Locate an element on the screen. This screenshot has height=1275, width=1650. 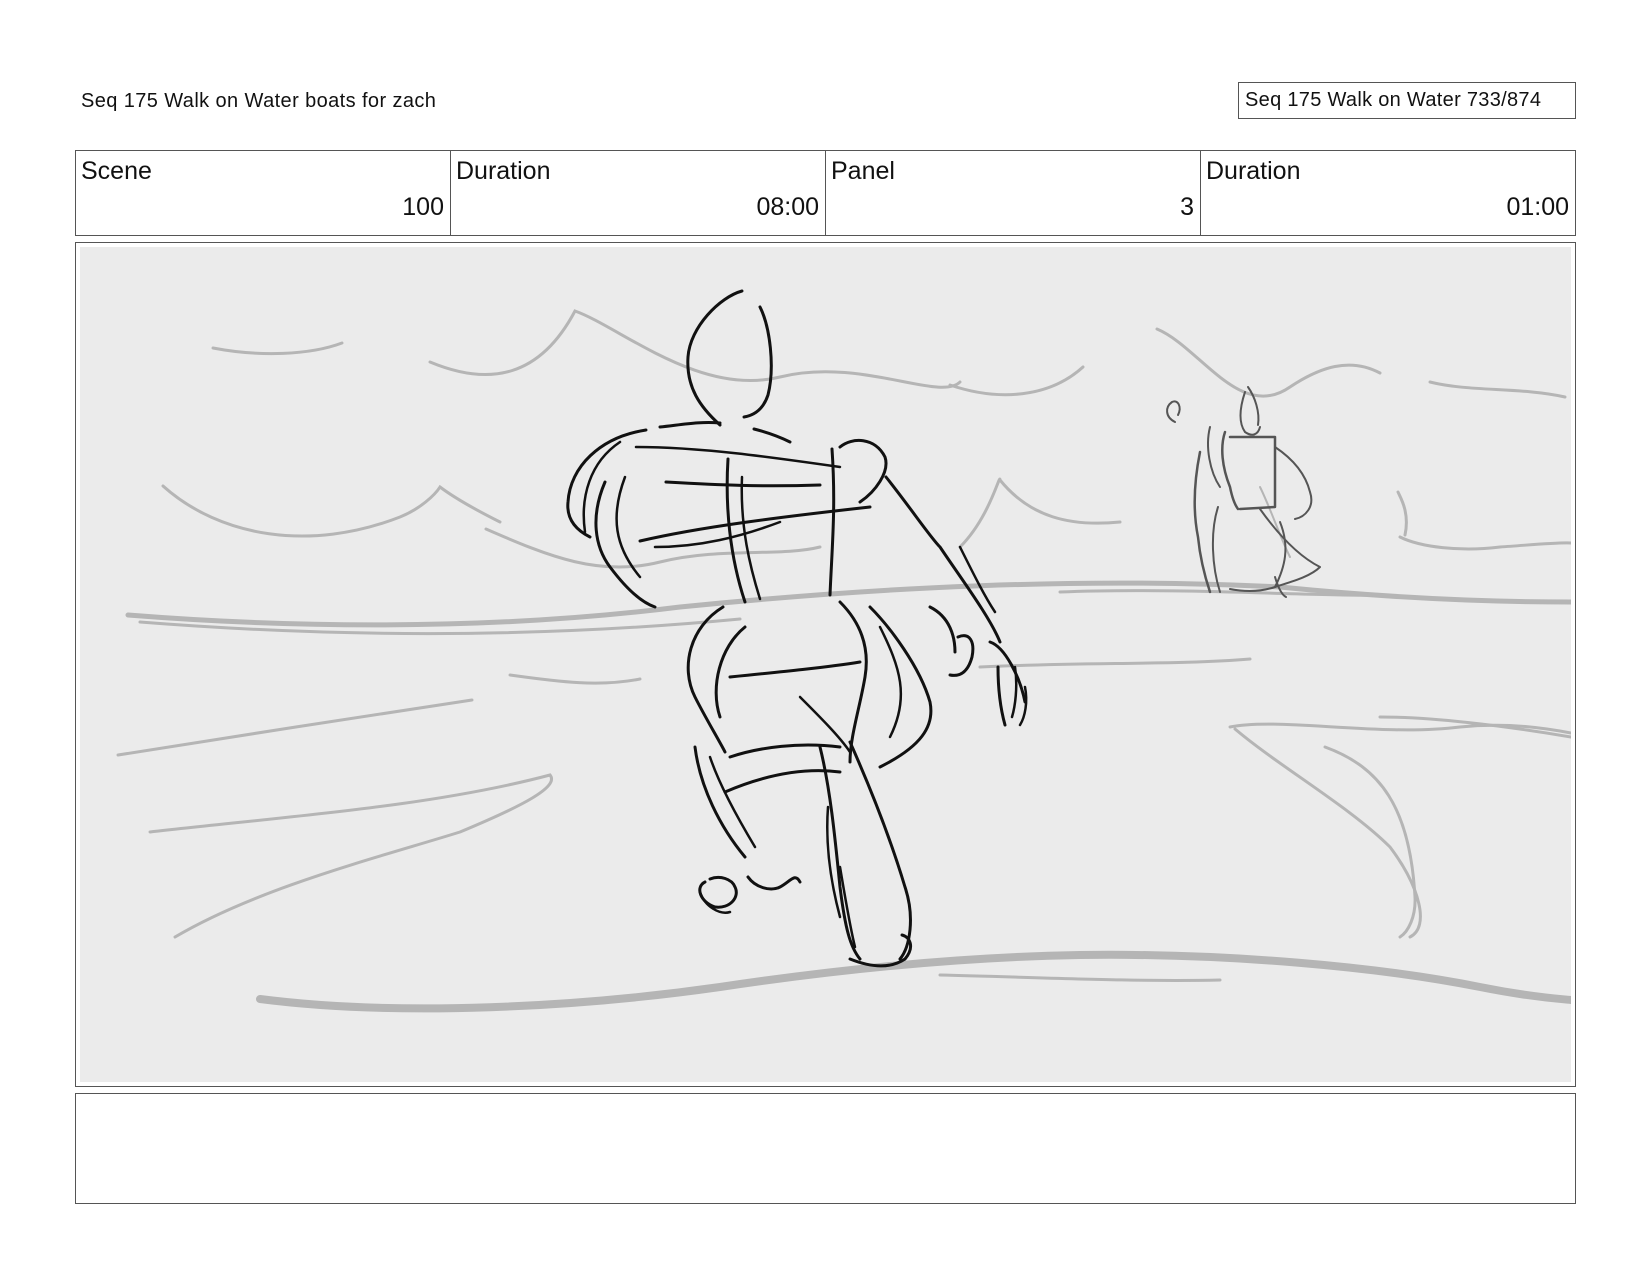
background-figure is located at coordinates (1243, 492).